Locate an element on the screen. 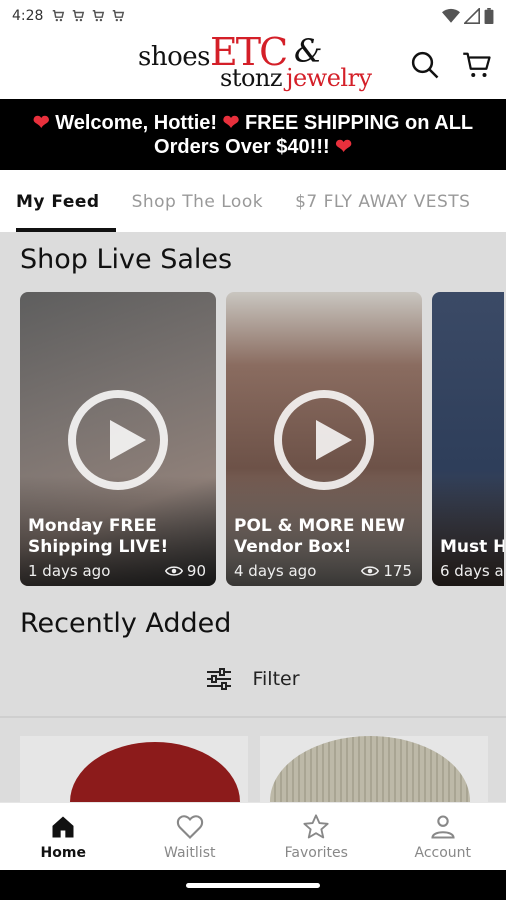 The image size is (506, 900). star-icon is located at coordinates (316, 825).